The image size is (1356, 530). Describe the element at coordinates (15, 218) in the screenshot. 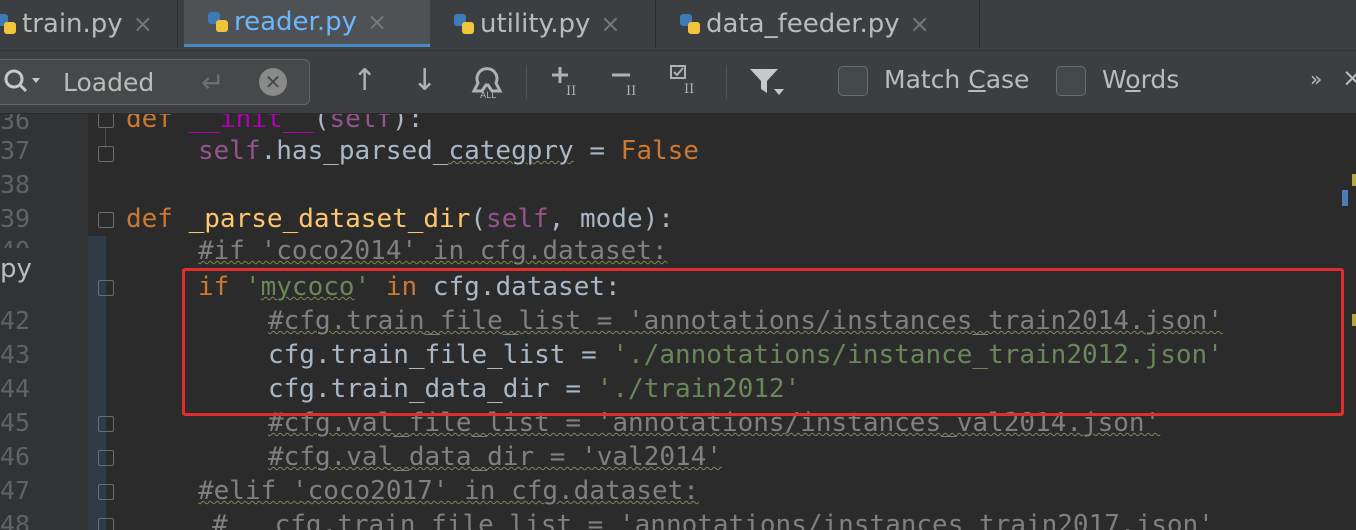

I see `line-number: 39` at that location.